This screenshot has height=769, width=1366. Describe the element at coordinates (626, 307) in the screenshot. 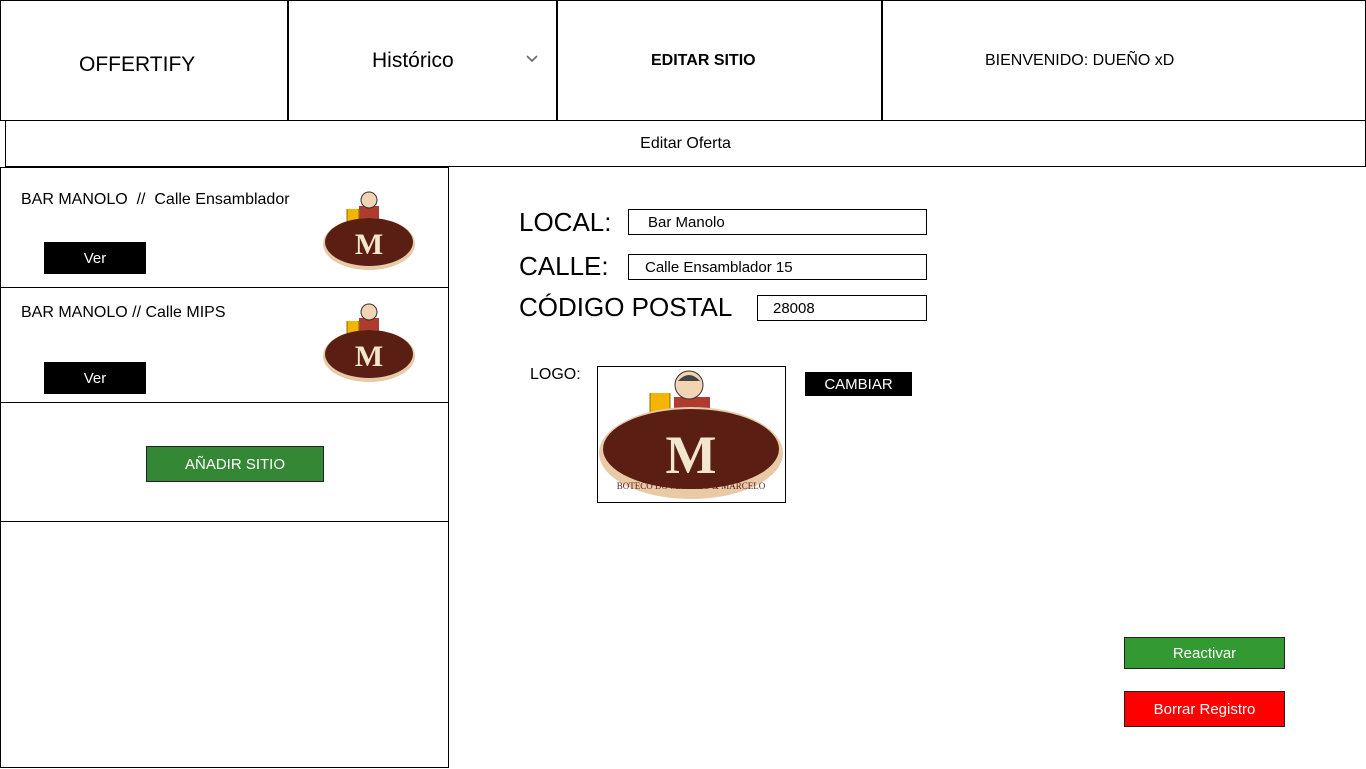

I see `postal-code-label: CÓDIGO POSTAL` at that location.